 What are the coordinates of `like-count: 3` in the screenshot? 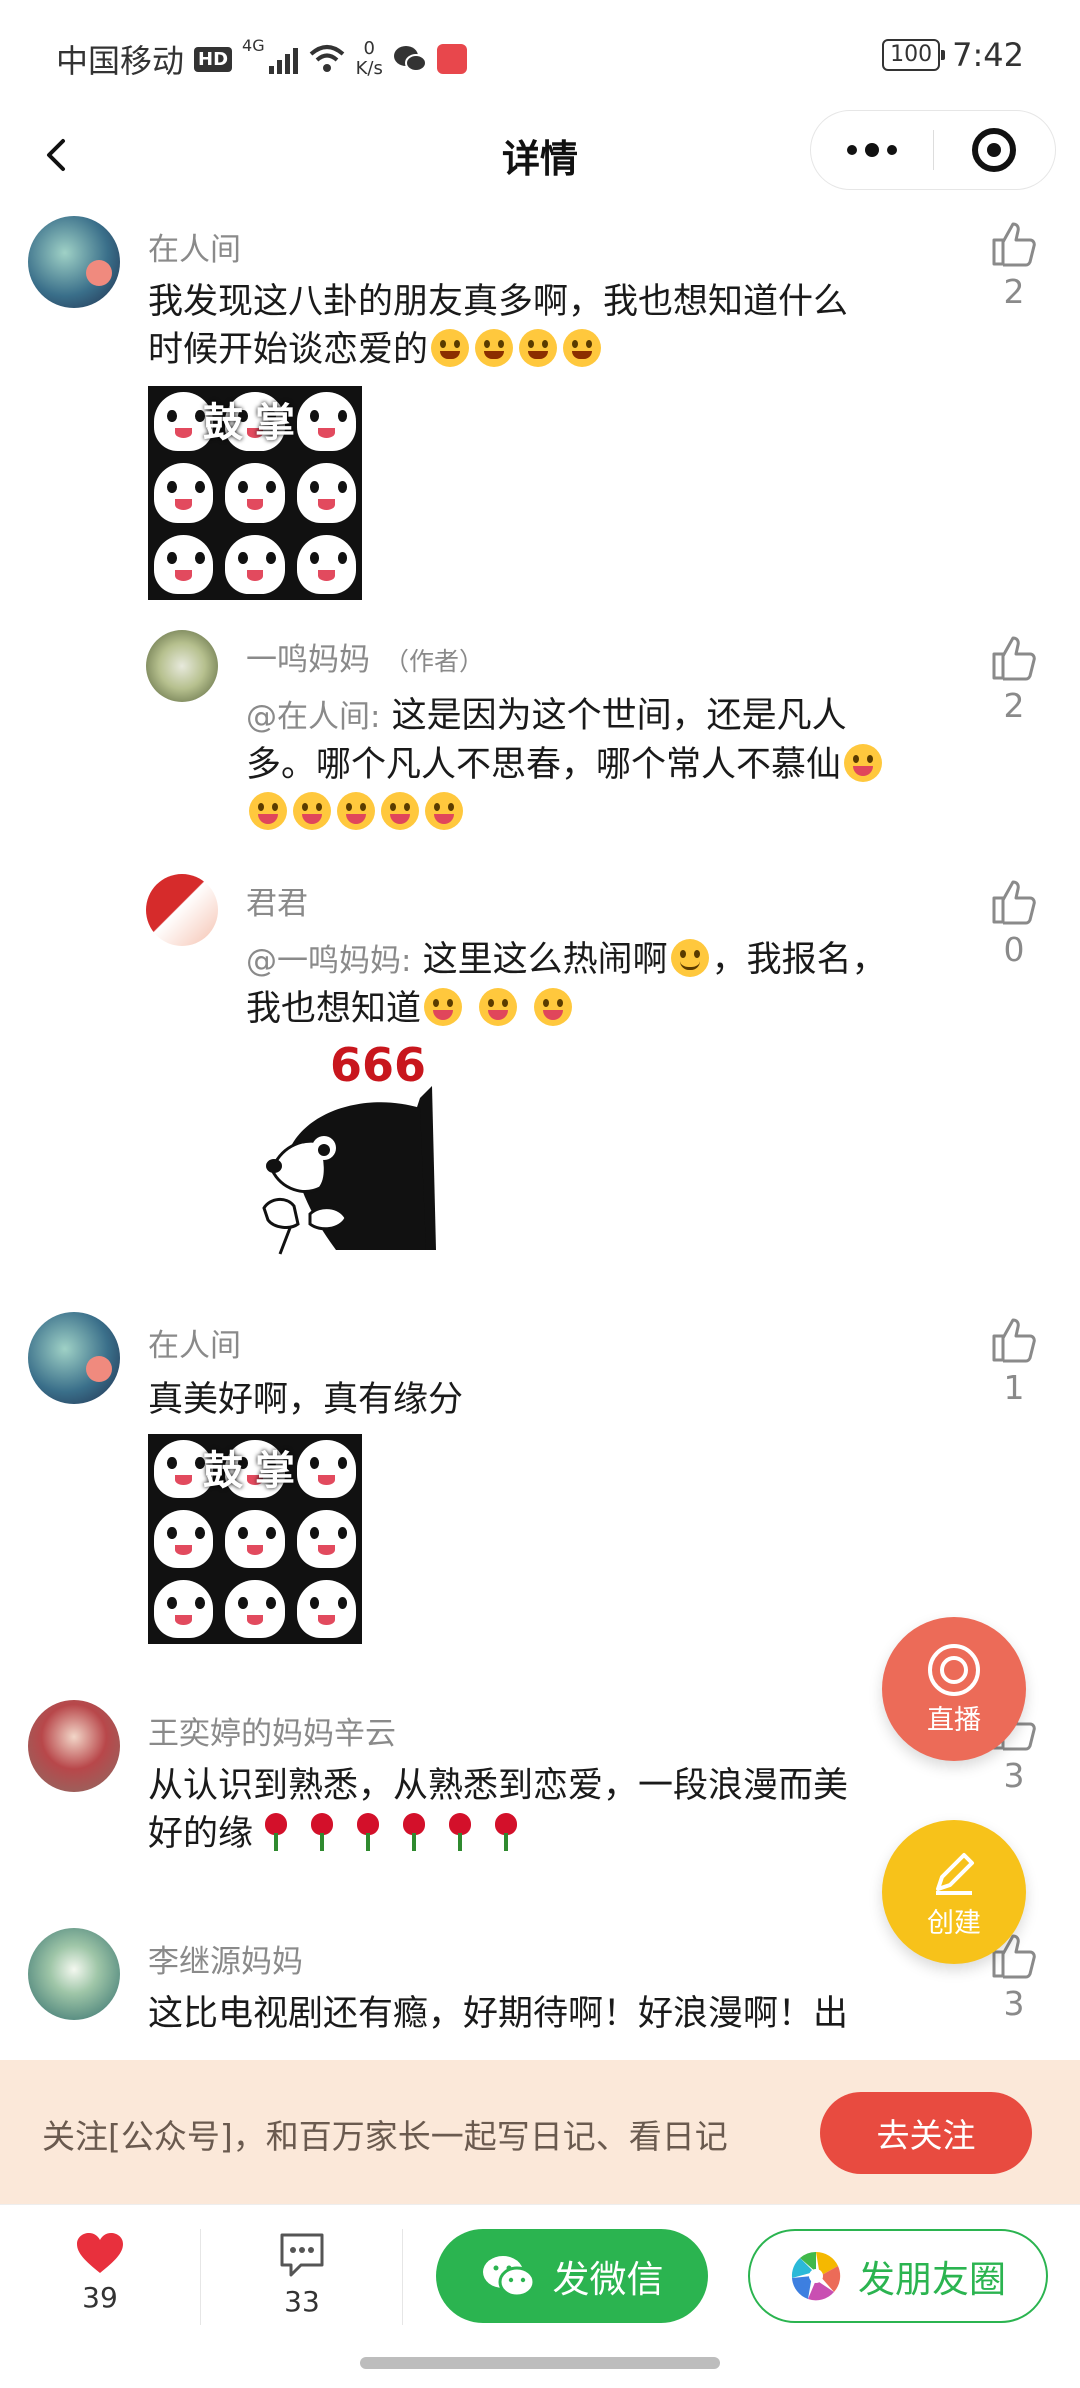 It's located at (1014, 2003).